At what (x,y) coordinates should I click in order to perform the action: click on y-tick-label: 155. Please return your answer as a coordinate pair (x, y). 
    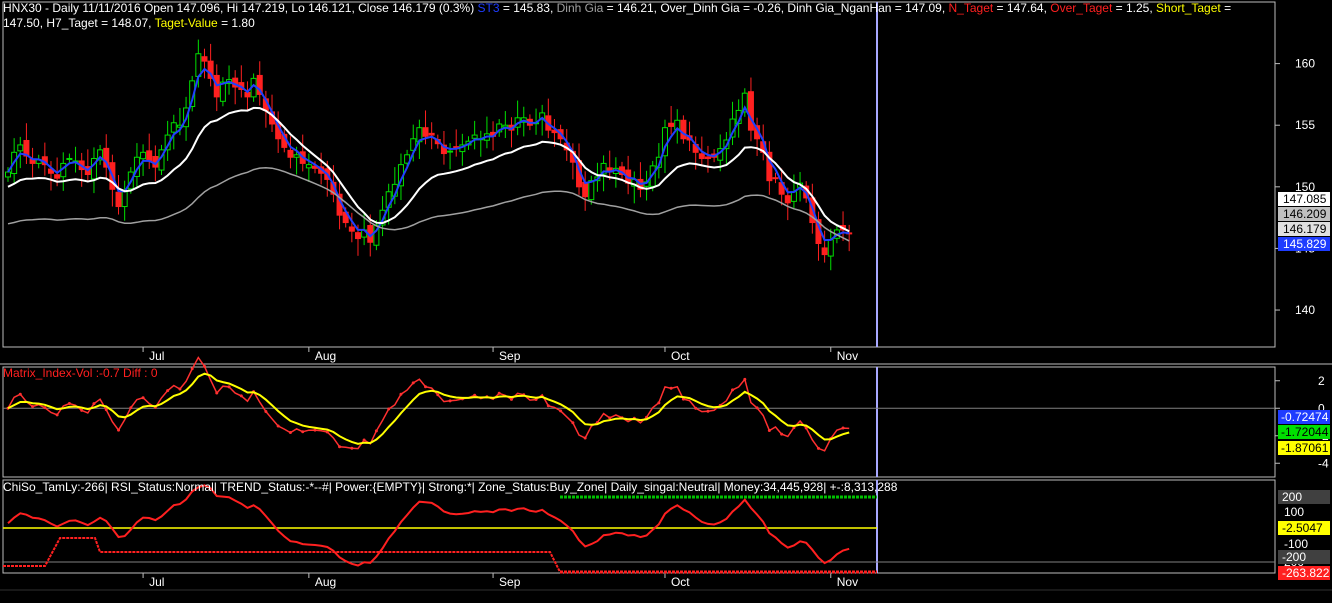
    Looking at the image, I should click on (1305, 125).